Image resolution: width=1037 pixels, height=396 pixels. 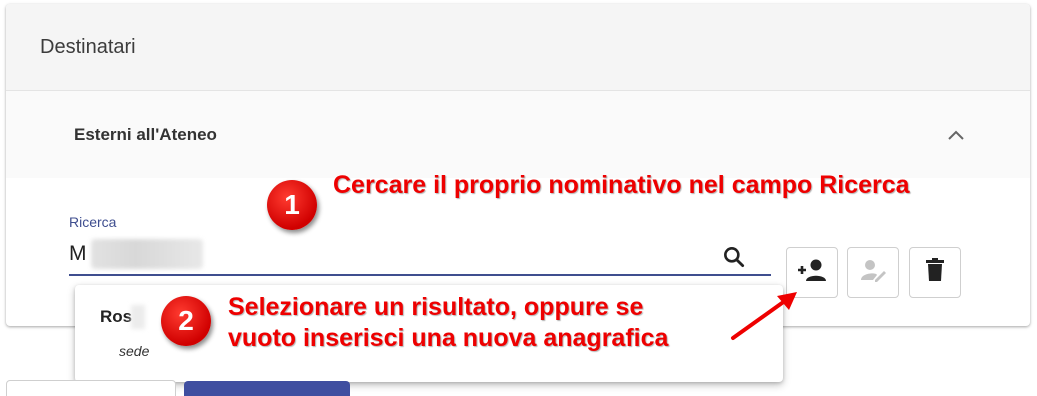 I want to click on trash-icon, so click(x=935, y=272).